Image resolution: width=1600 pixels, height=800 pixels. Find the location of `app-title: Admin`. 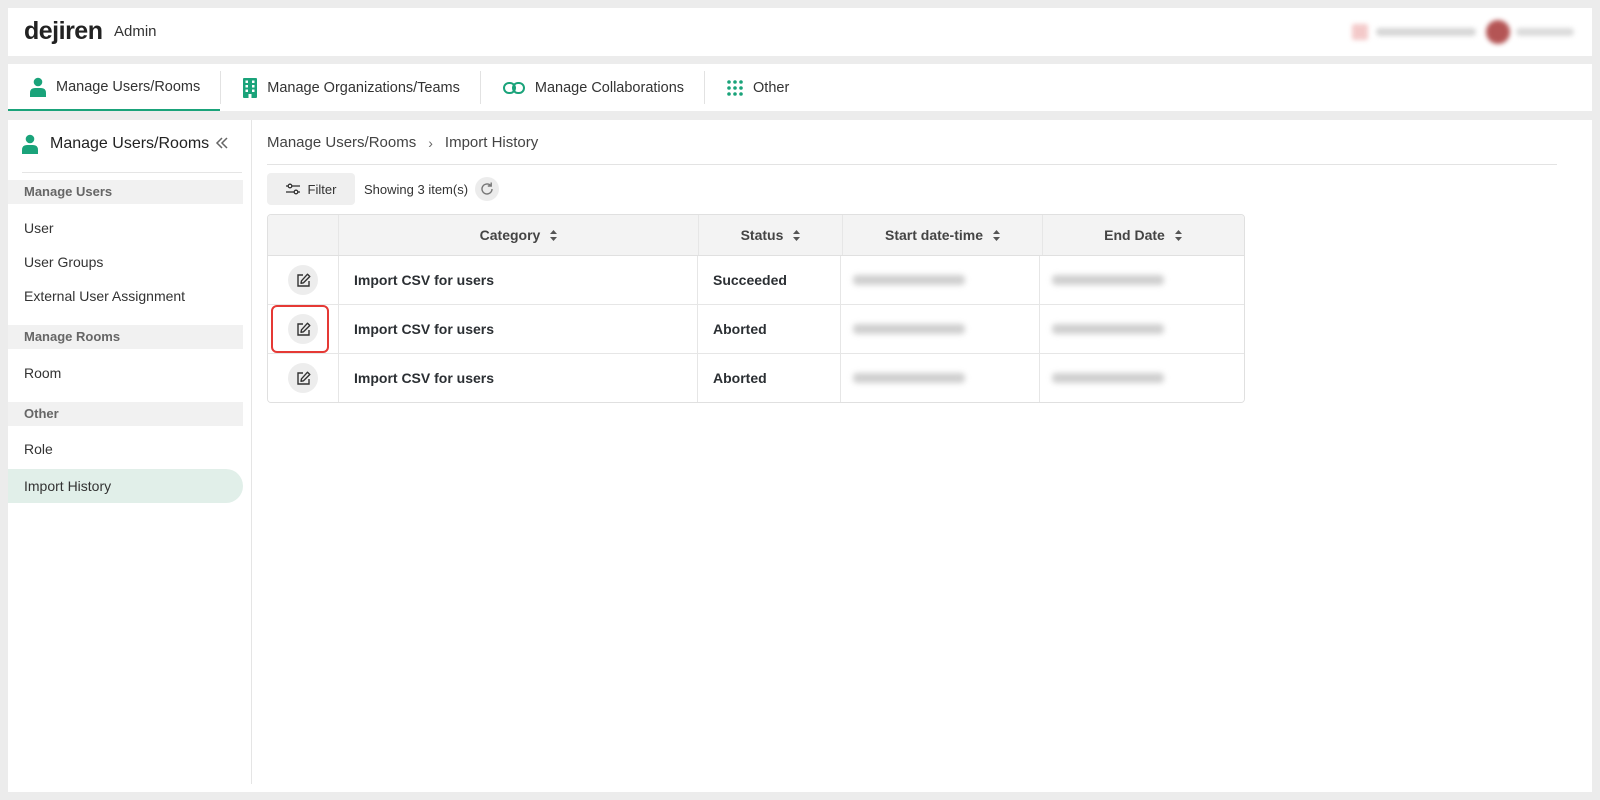

app-title: Admin is located at coordinates (135, 31).